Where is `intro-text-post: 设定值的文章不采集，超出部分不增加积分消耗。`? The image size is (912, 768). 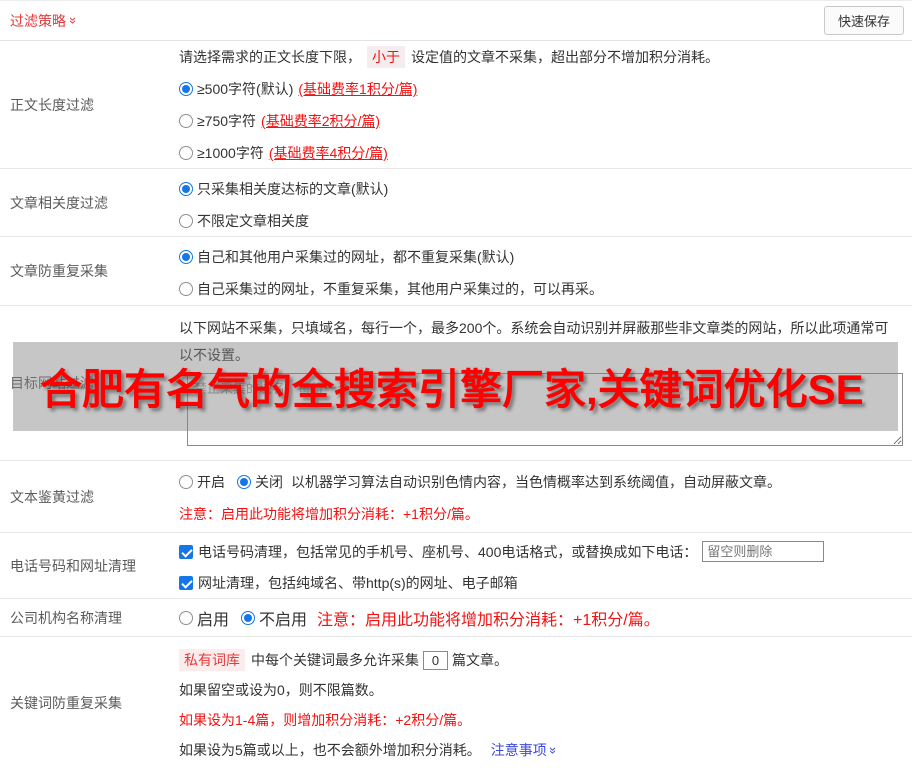 intro-text-post: 设定值的文章不采集，超出部分不增加积分消耗。 is located at coordinates (565, 57).